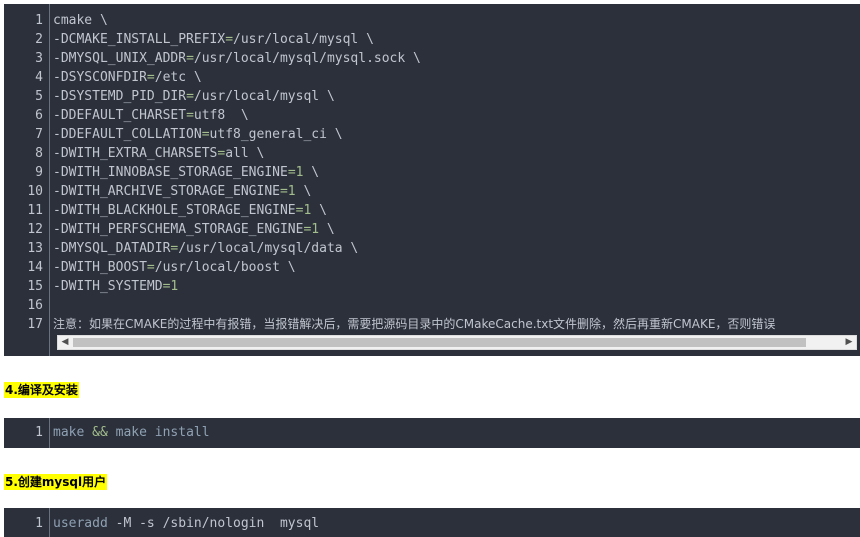 The height and width of the screenshot is (537, 860). I want to click on code-line: -DWITH_SYSTEMD=1, so click(456, 286).